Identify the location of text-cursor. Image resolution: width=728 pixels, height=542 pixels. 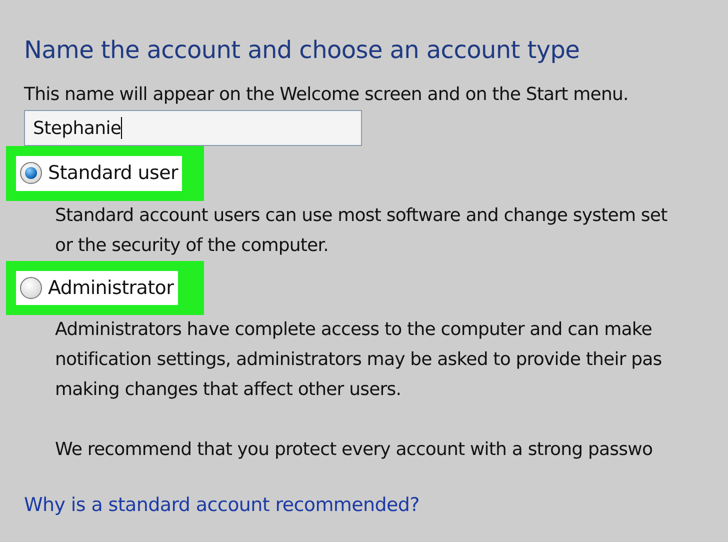
(121, 128).